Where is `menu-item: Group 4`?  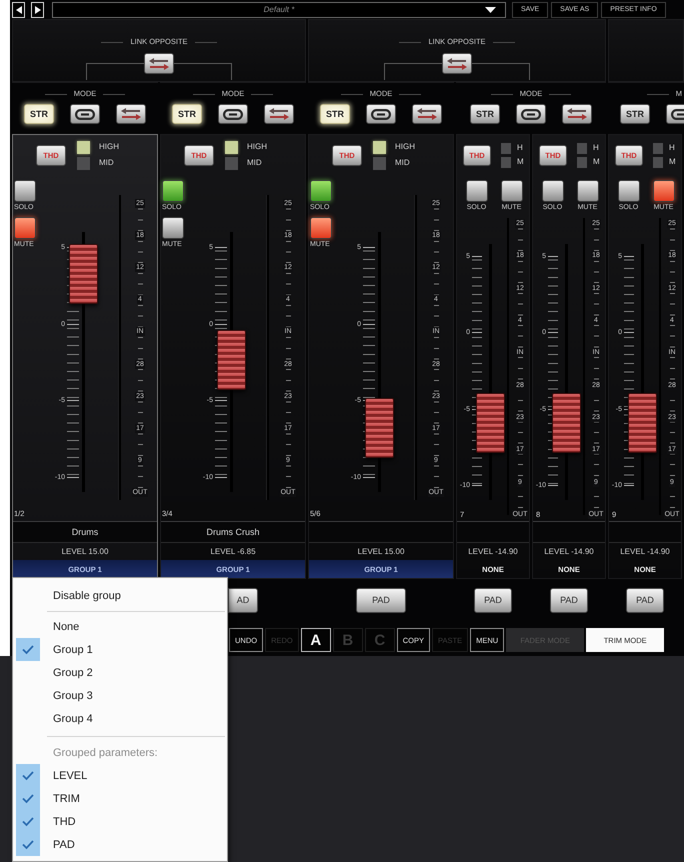 menu-item: Group 4 is located at coordinates (120, 718).